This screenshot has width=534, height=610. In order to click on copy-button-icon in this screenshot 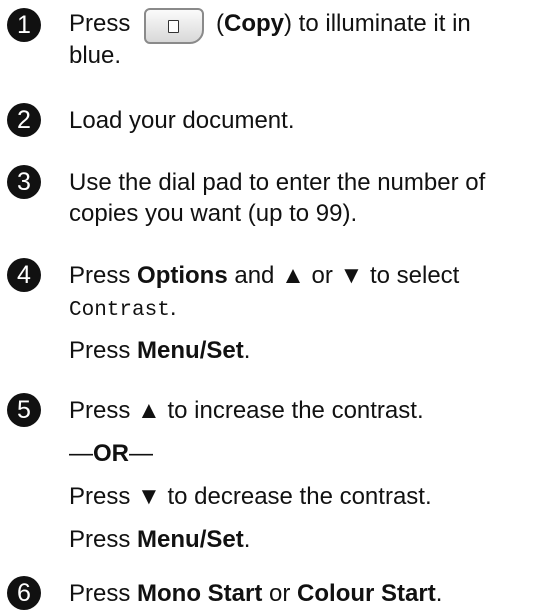, I will do `click(174, 26)`.